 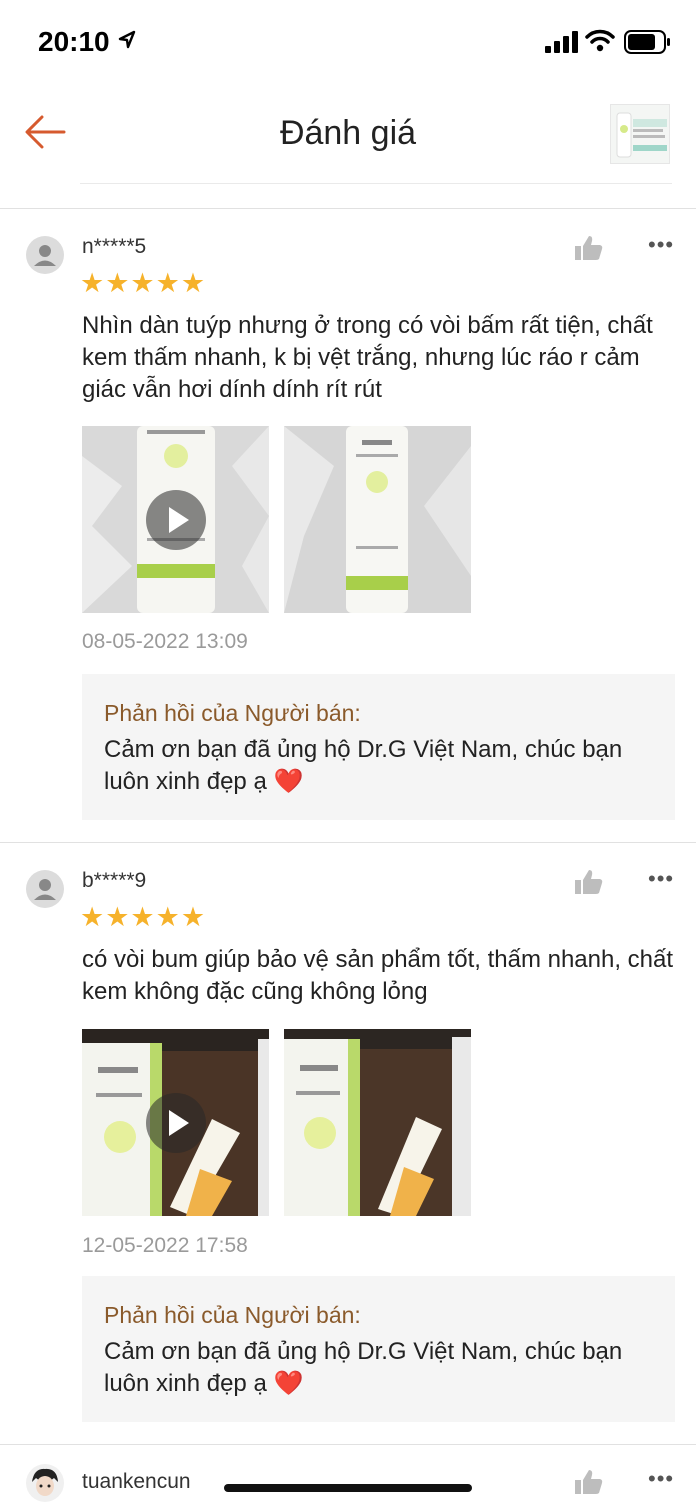 What do you see at coordinates (127, 39) in the screenshot?
I see `location-arrow-icon` at bounding box center [127, 39].